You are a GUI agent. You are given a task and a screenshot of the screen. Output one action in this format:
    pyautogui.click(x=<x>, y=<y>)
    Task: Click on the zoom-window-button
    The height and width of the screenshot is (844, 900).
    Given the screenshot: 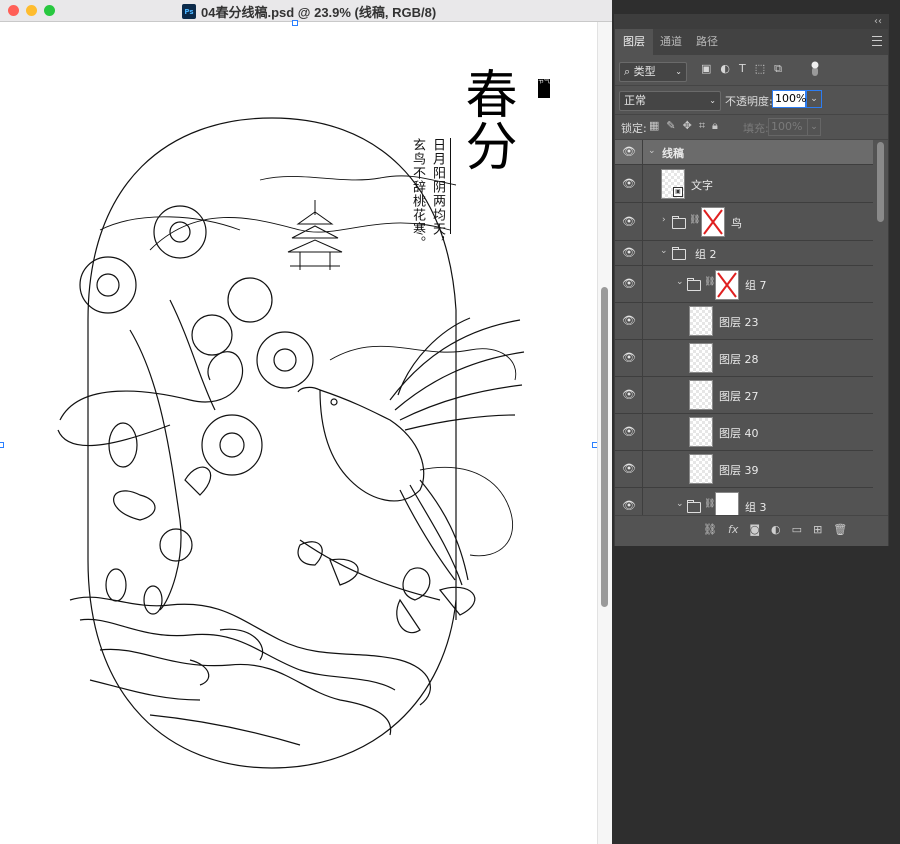 What is the action you would take?
    pyautogui.click(x=49, y=10)
    